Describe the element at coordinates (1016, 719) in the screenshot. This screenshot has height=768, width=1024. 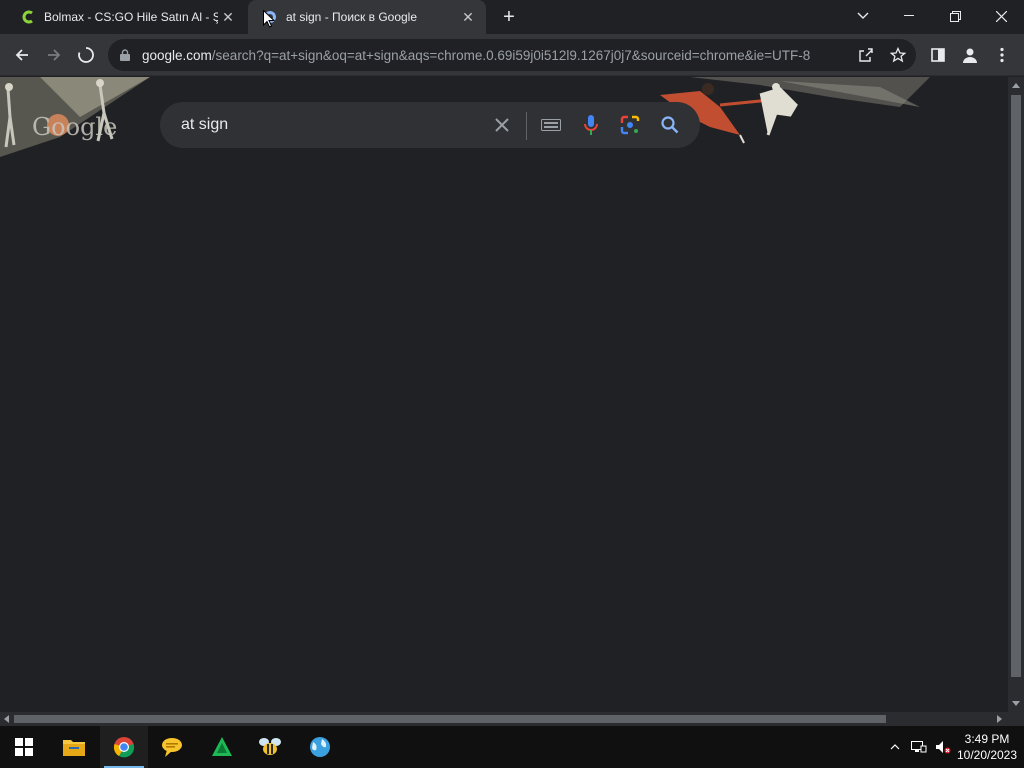
I see `scrollbar-corner` at that location.